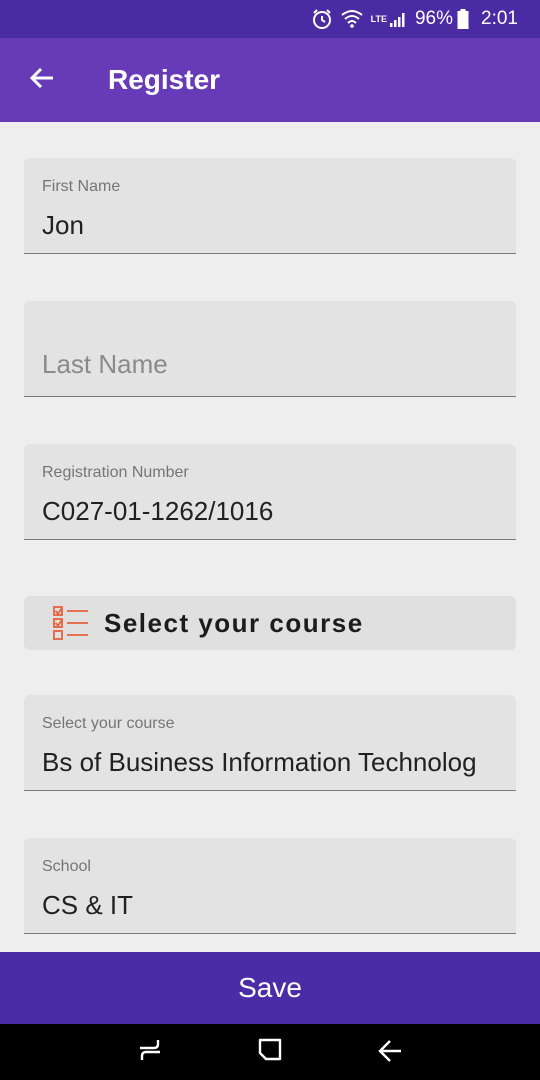  I want to click on back-arrow-icon, so click(42, 80).